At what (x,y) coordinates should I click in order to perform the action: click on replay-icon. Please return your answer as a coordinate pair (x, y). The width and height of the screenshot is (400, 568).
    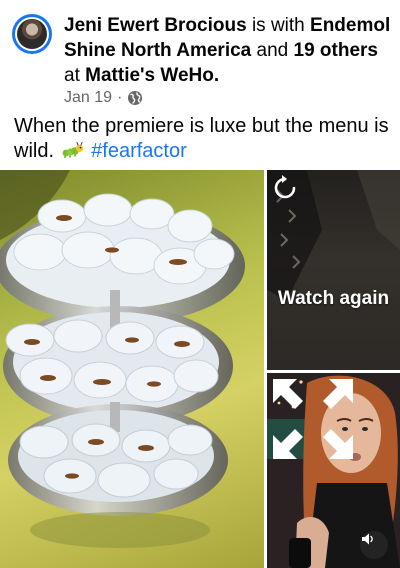
    Looking at the image, I should click on (285, 188).